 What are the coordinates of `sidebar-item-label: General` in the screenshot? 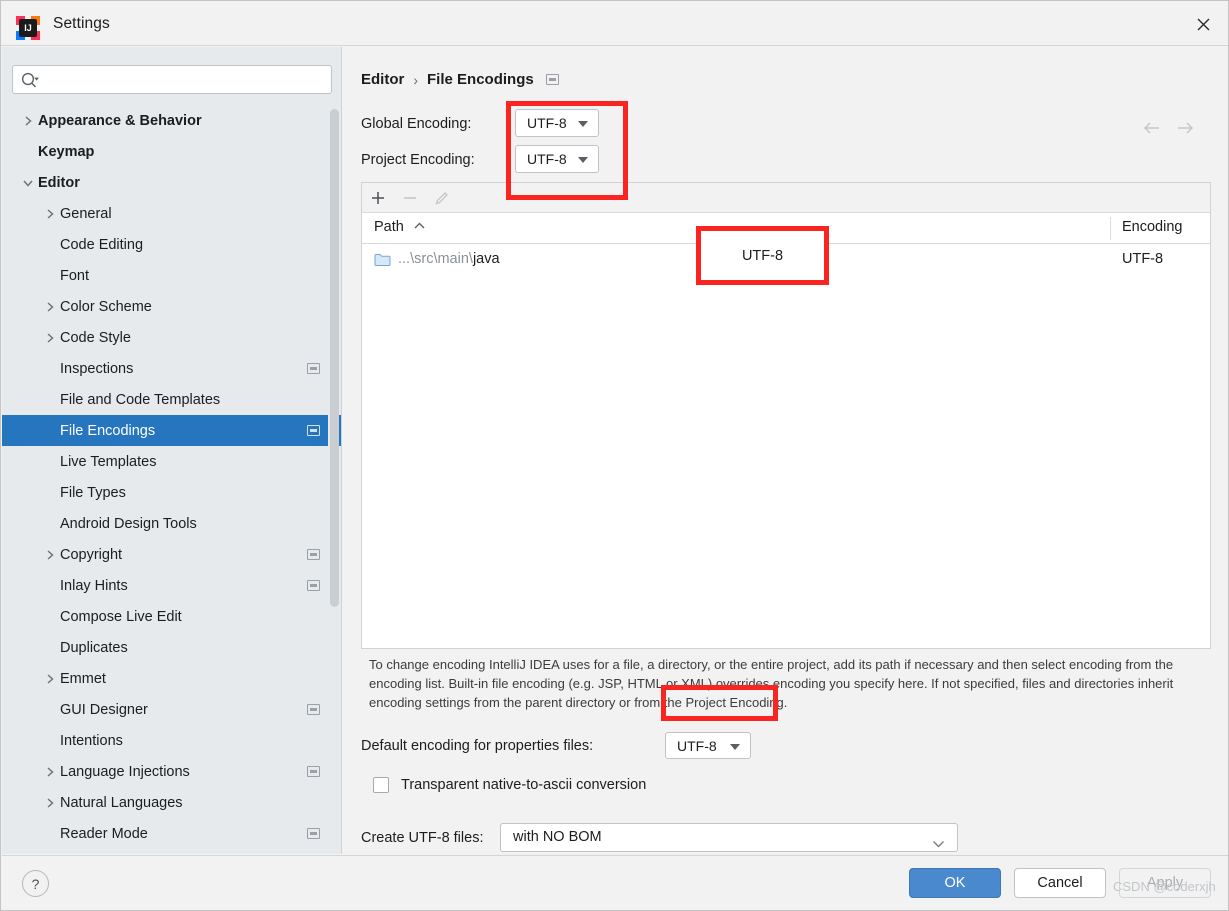 It's located at (86, 213).